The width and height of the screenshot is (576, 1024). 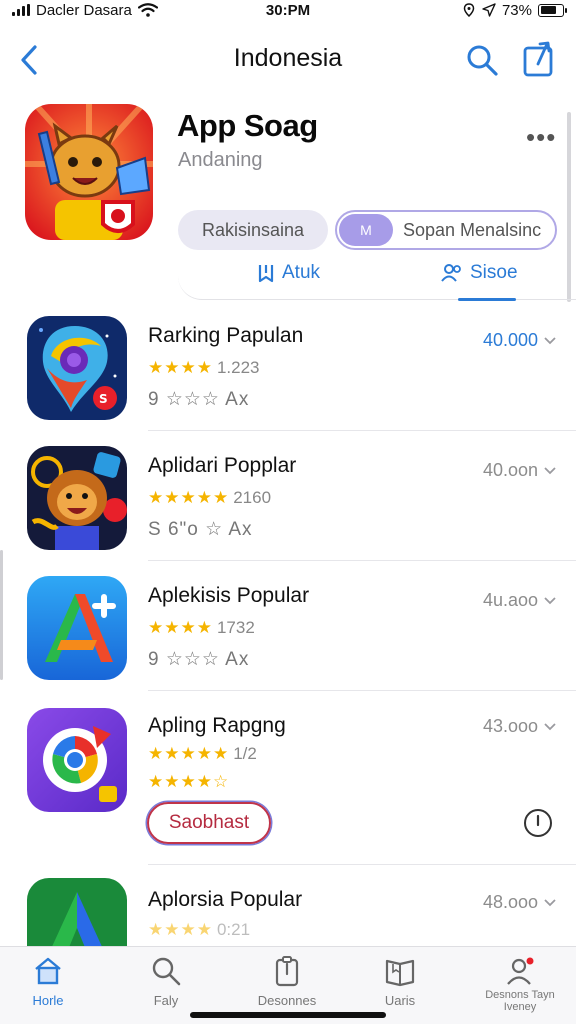 I want to click on tab-uaris: Uaris, so click(x=400, y=981).